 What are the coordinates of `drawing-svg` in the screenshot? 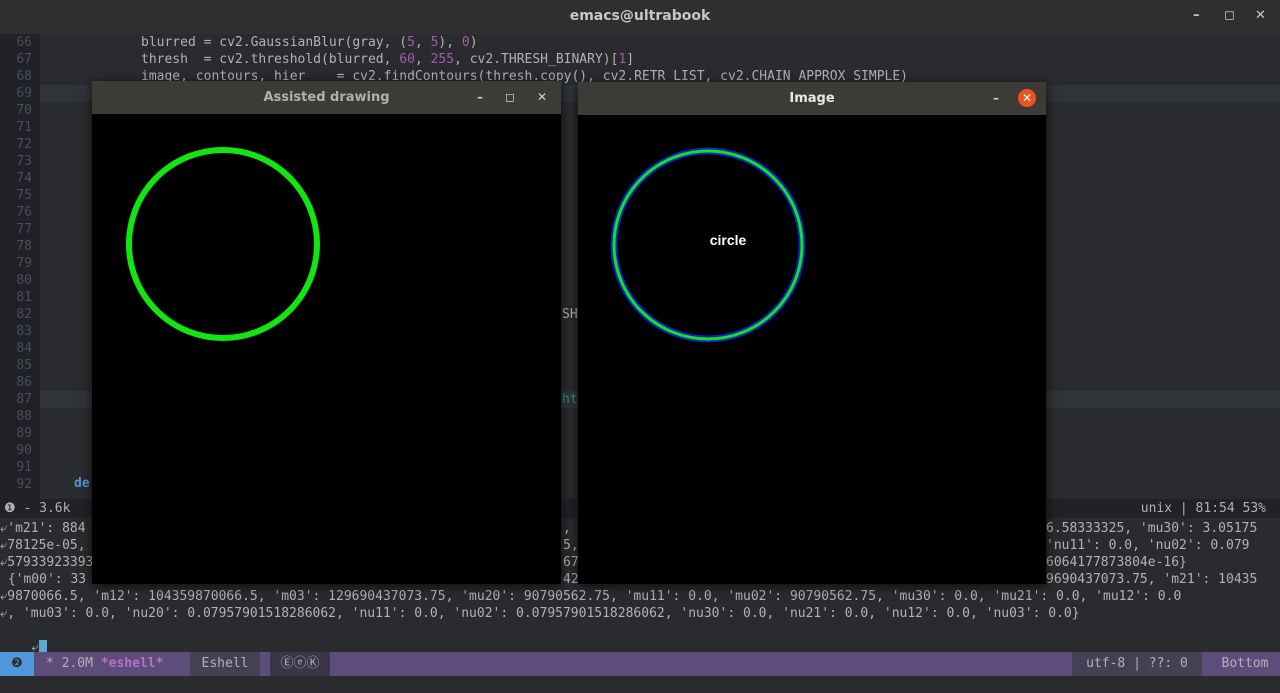 It's located at (223, 244).